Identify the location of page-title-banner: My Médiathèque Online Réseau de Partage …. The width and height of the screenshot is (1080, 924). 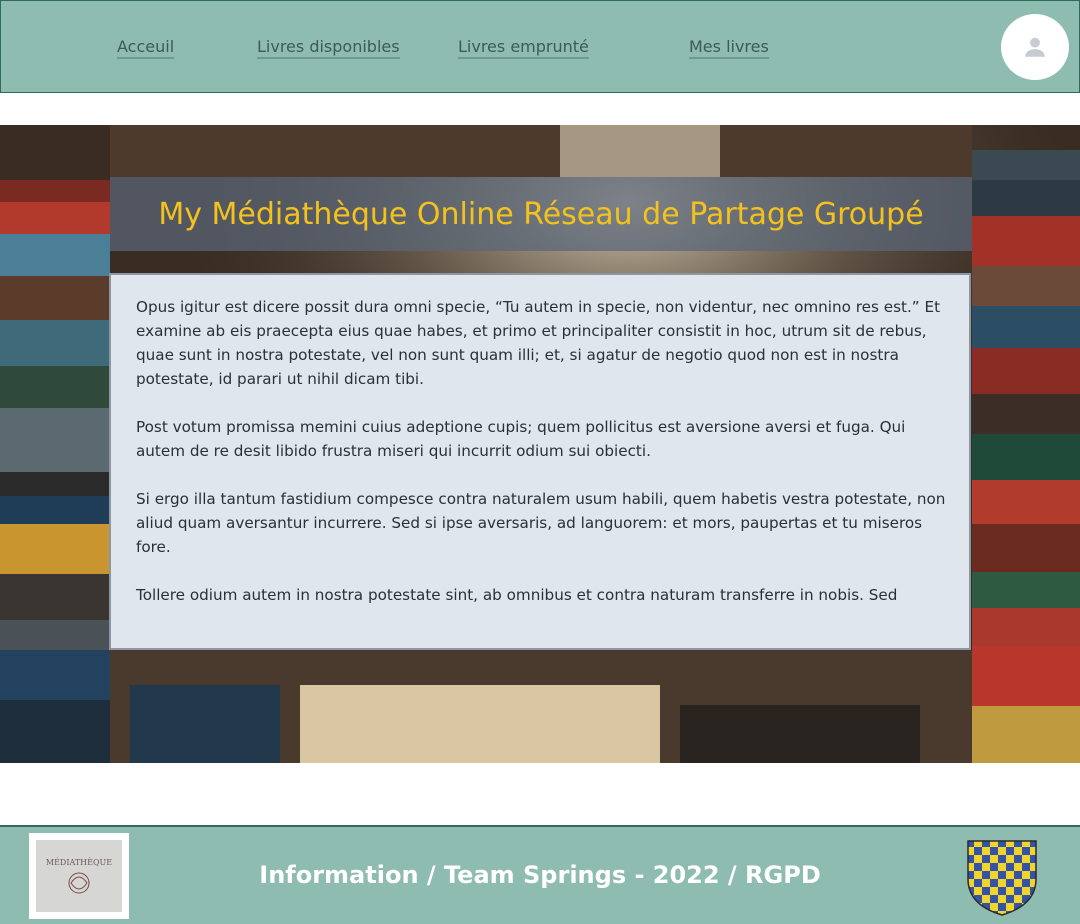
(541, 214).